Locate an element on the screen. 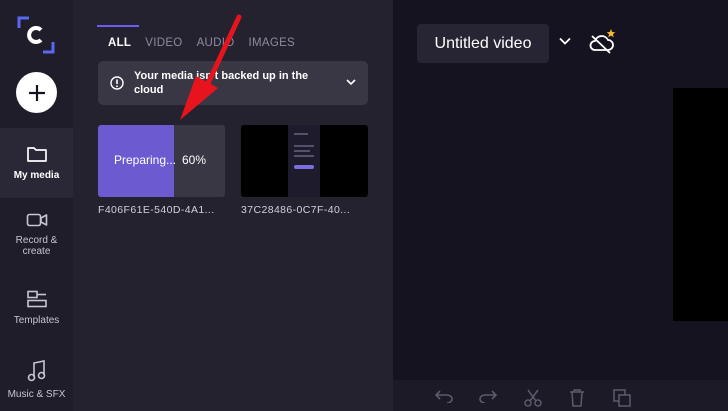  sidebar-item-record-create: Record & create is located at coordinates (36, 240).